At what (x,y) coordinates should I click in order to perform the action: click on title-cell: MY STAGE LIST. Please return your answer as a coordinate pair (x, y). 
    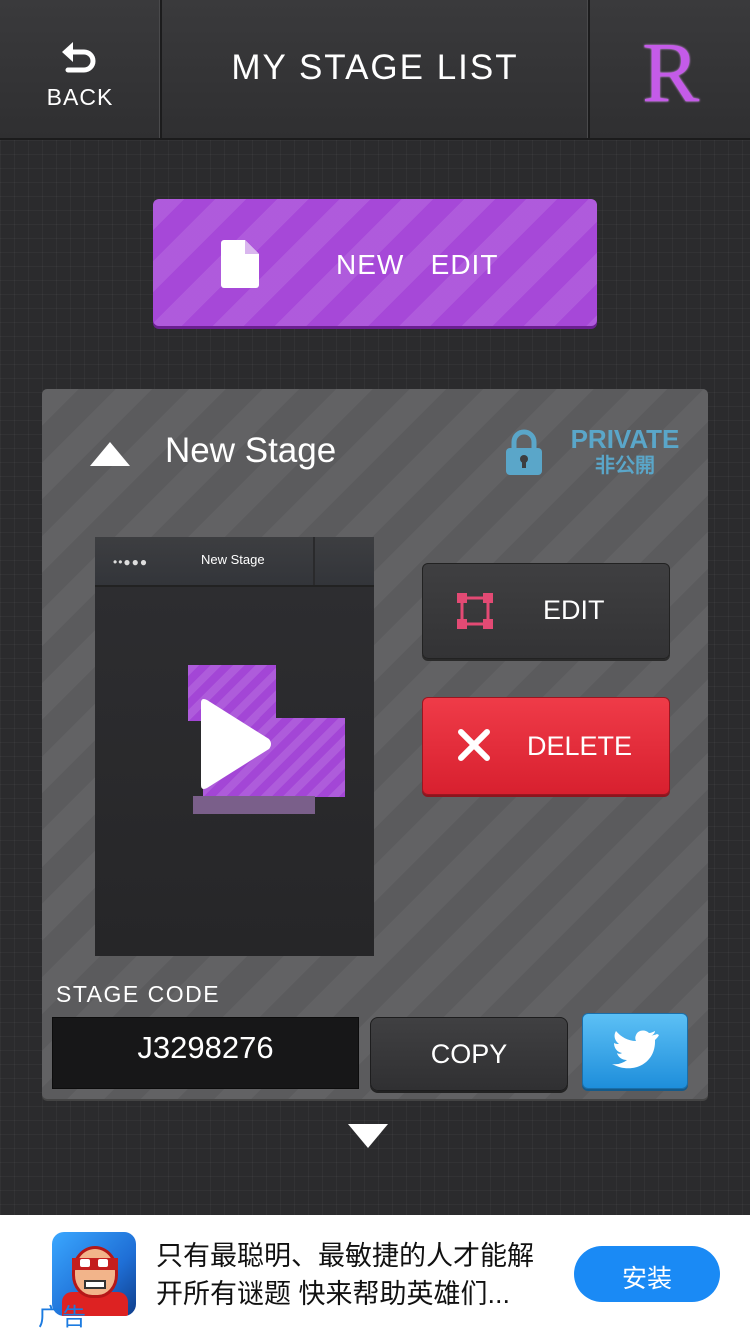
    Looking at the image, I should click on (376, 69).